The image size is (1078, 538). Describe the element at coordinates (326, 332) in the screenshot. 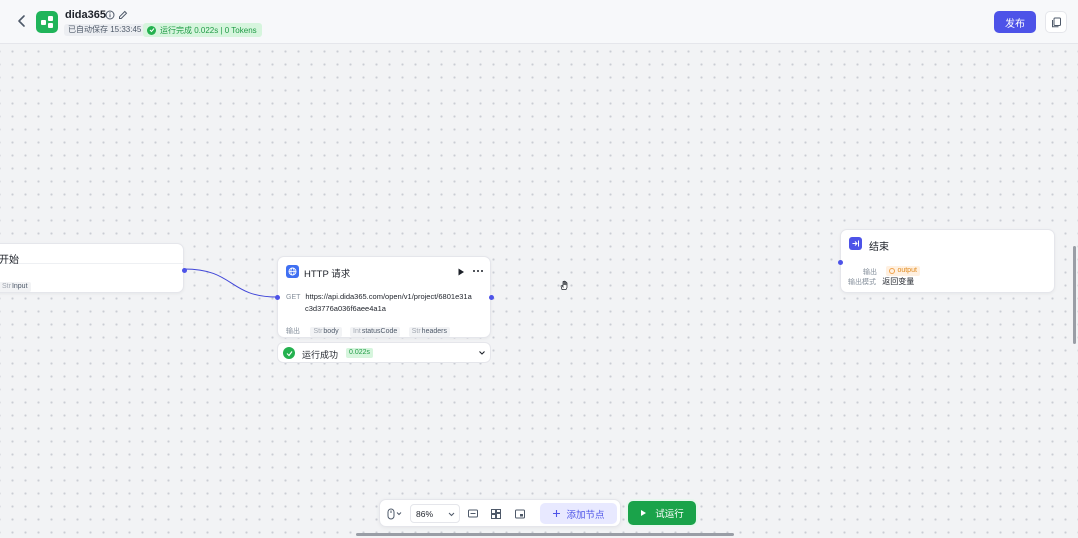

I see `output-tag-body: Strbody` at that location.